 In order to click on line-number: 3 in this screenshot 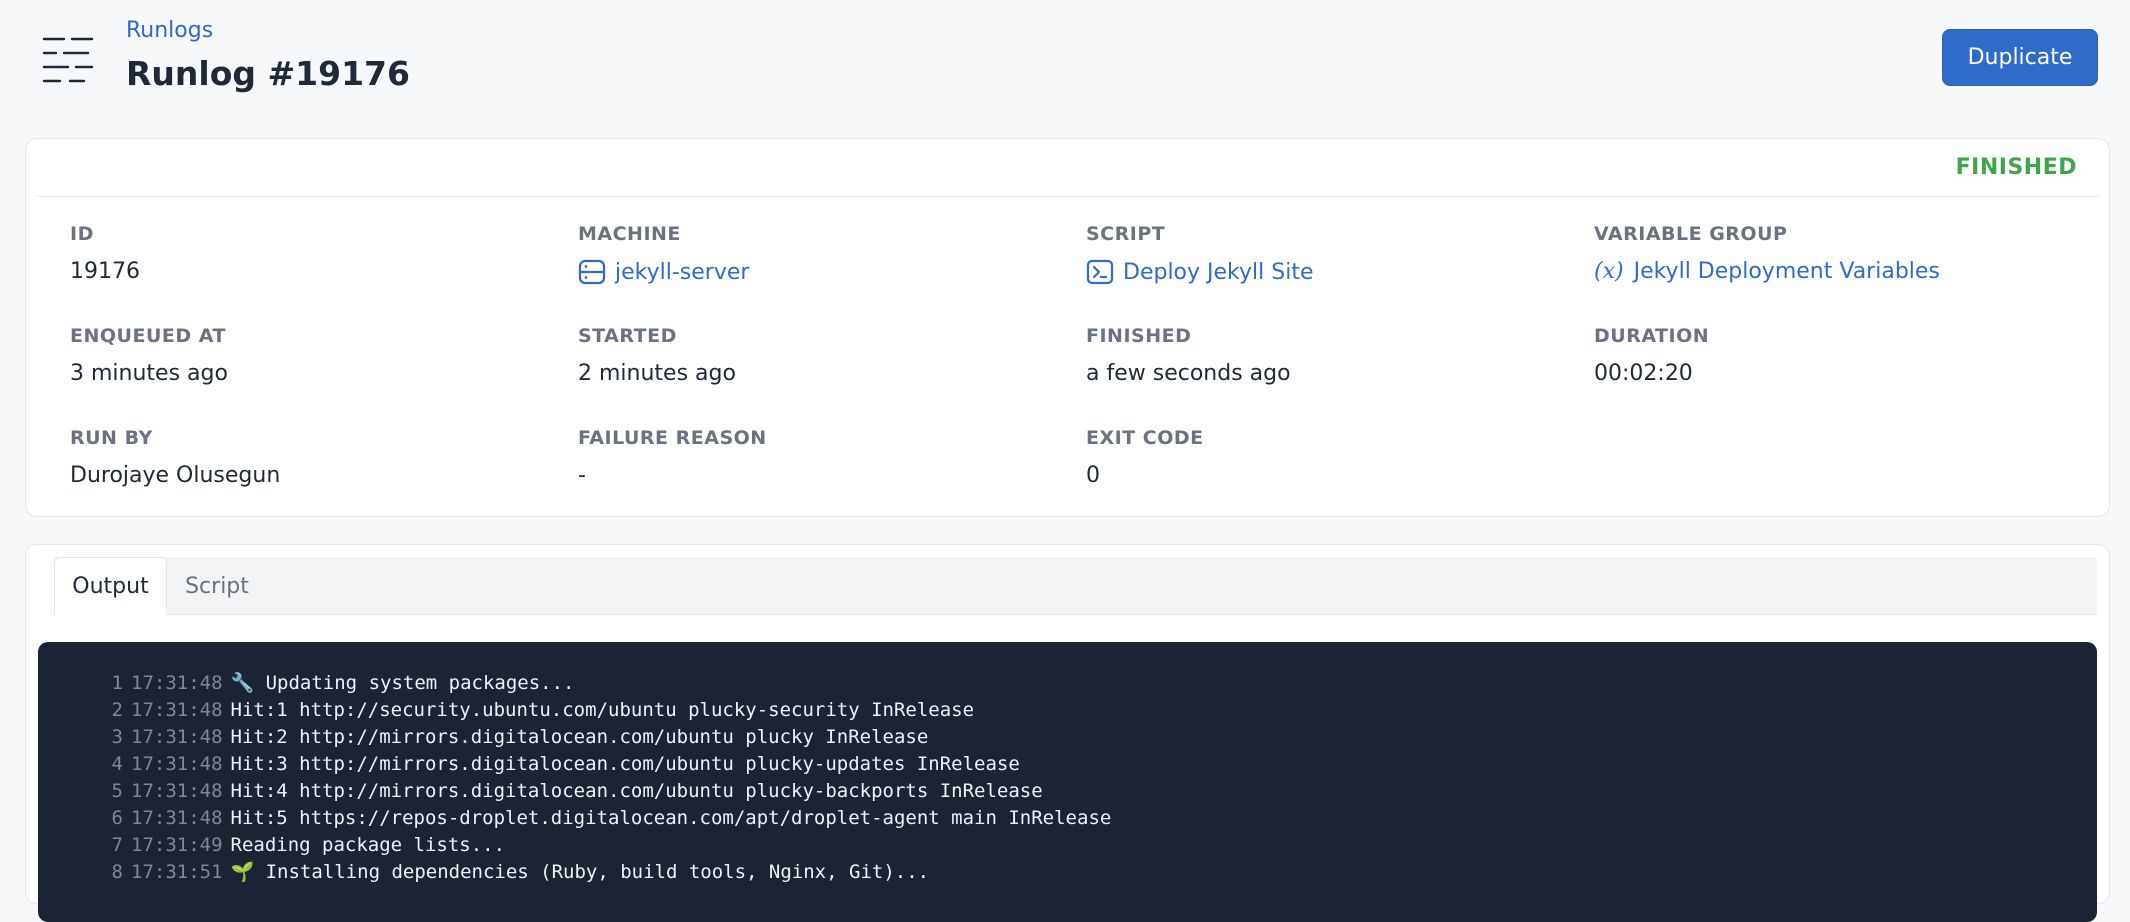, I will do `click(117, 736)`.